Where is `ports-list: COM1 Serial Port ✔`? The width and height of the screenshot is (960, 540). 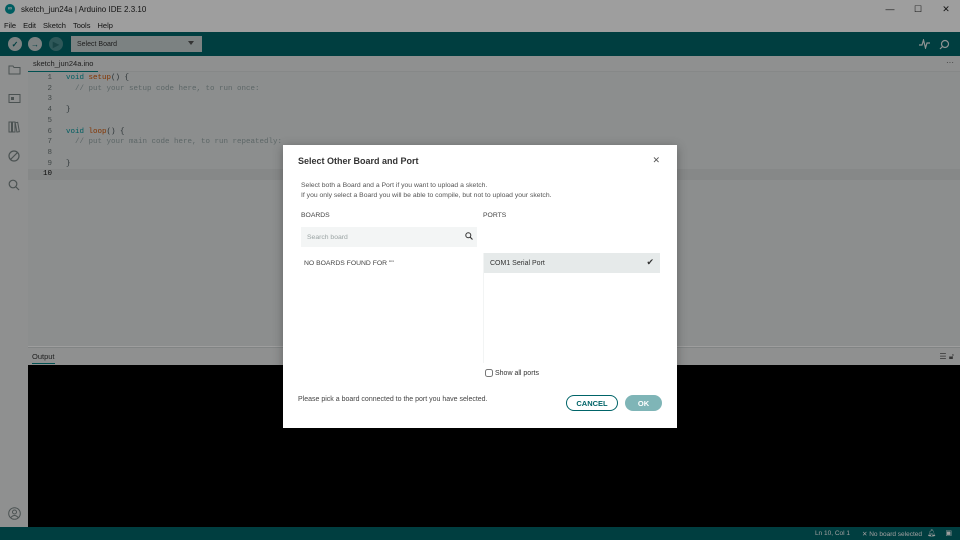 ports-list: COM1 Serial Port ✔ is located at coordinates (571, 308).